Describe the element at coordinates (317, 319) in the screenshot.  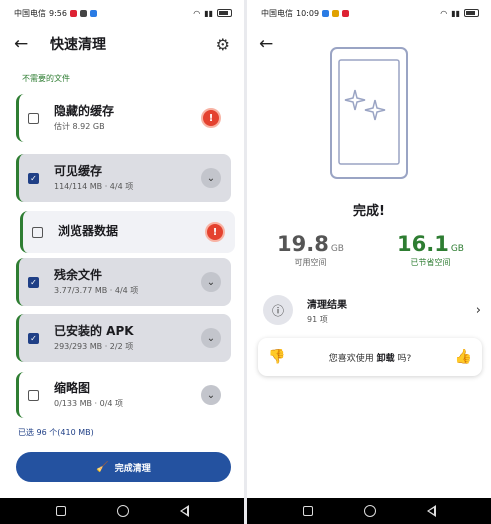
I see `results-count: 91 项` at that location.